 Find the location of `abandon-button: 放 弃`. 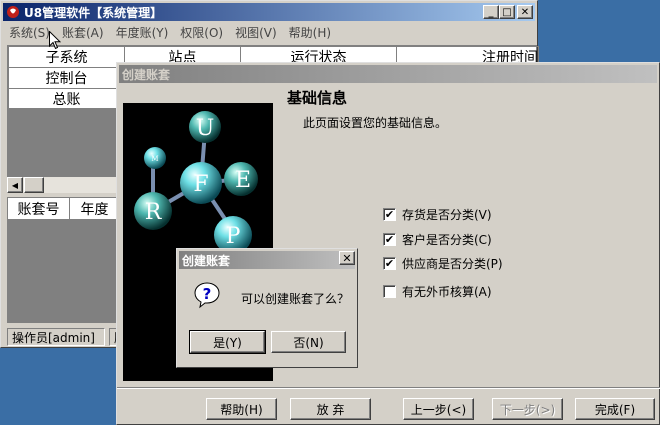

abandon-button: 放 弃 is located at coordinates (330, 409).